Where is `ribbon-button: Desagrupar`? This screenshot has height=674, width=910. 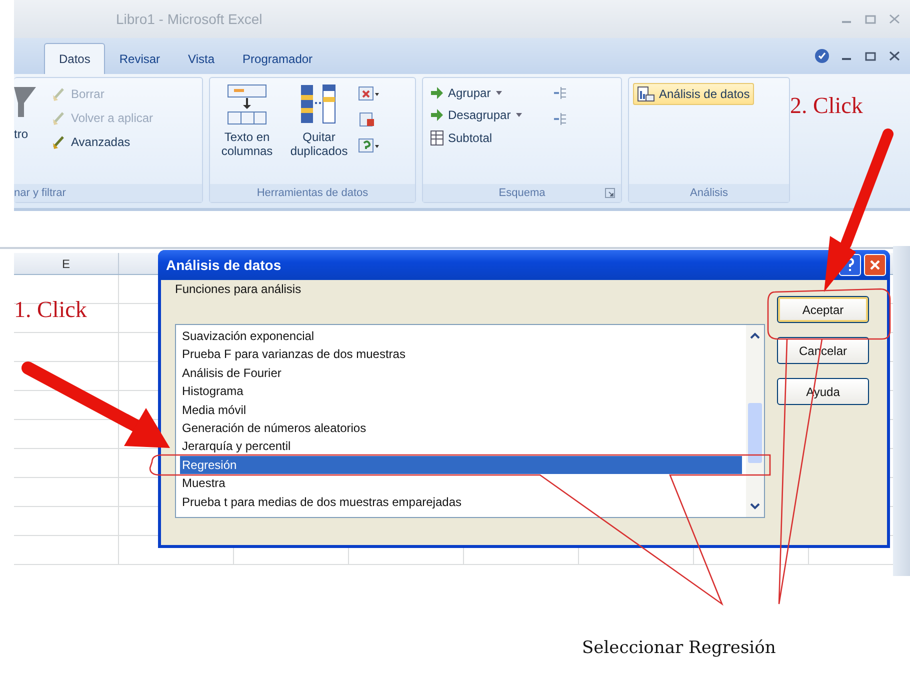 ribbon-button: Desagrupar is located at coordinates (476, 115).